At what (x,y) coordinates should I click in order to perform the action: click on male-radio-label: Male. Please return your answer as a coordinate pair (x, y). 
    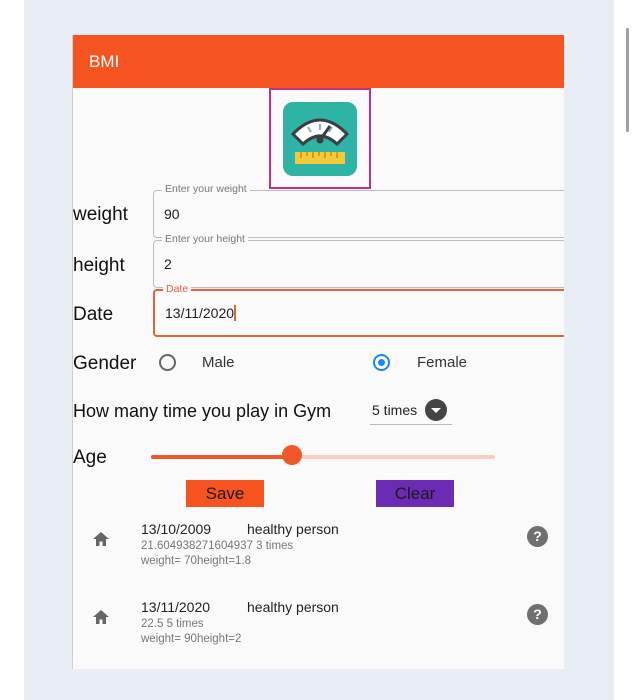
    Looking at the image, I should click on (218, 362).